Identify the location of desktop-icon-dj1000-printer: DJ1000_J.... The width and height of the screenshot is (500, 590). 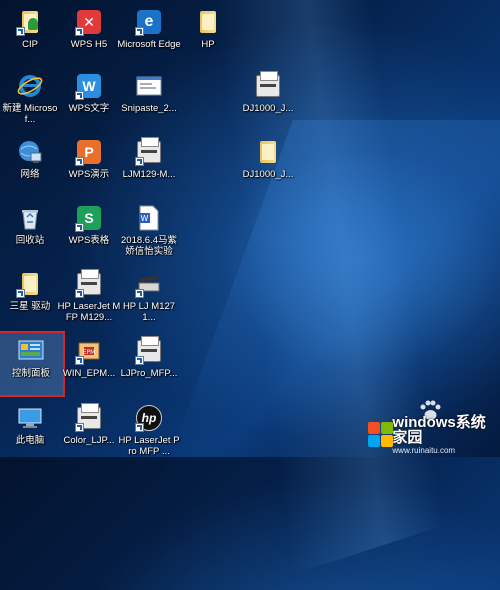
(268, 99).